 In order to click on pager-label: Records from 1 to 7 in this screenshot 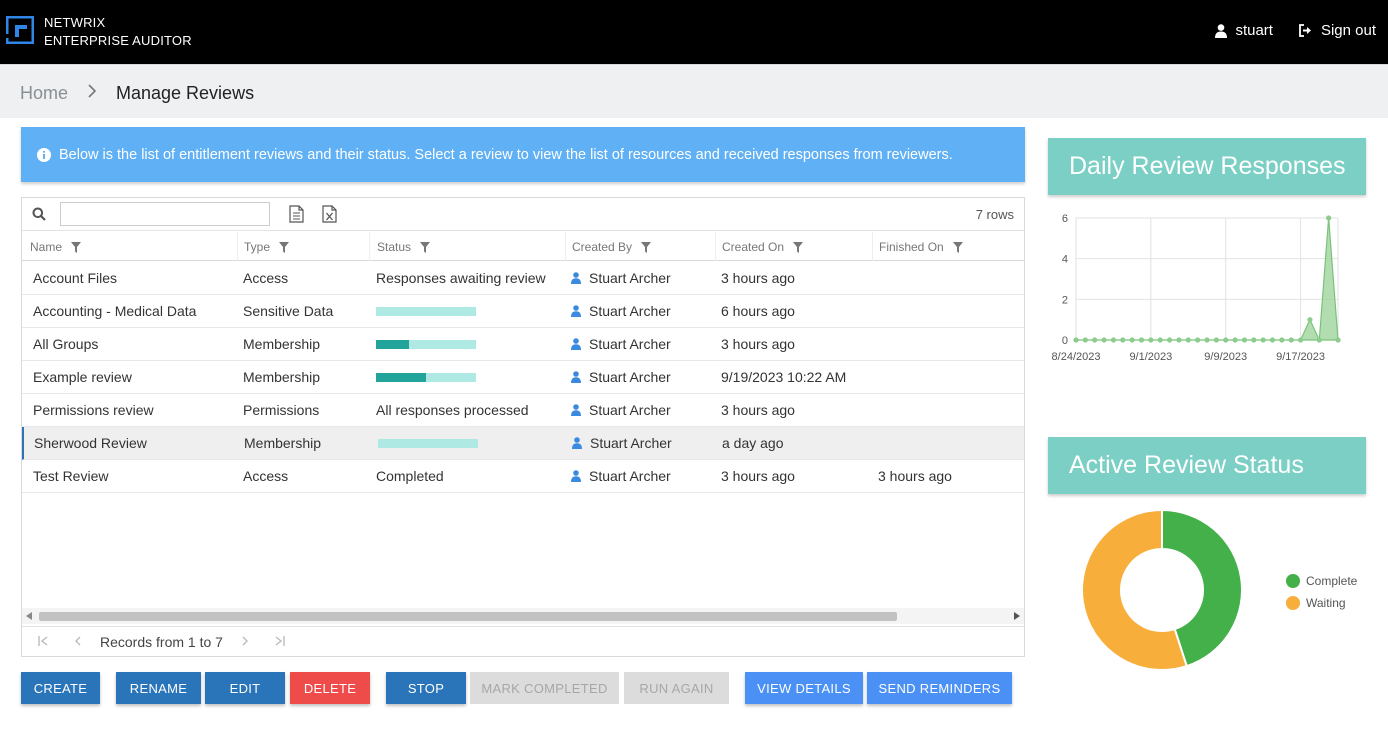, I will do `click(161, 642)`.